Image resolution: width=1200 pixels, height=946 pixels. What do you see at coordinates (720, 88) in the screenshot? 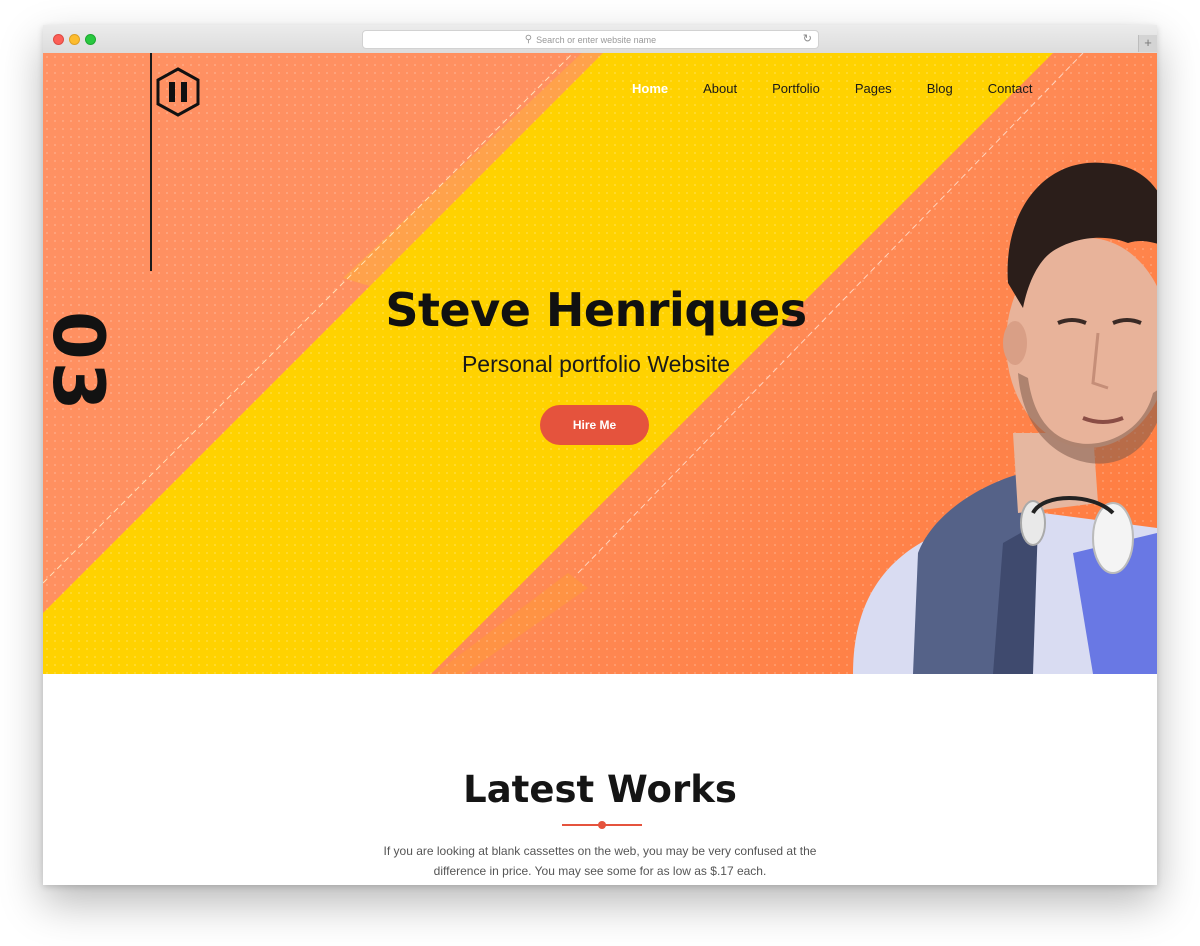
I see `nav-about: About` at bounding box center [720, 88].